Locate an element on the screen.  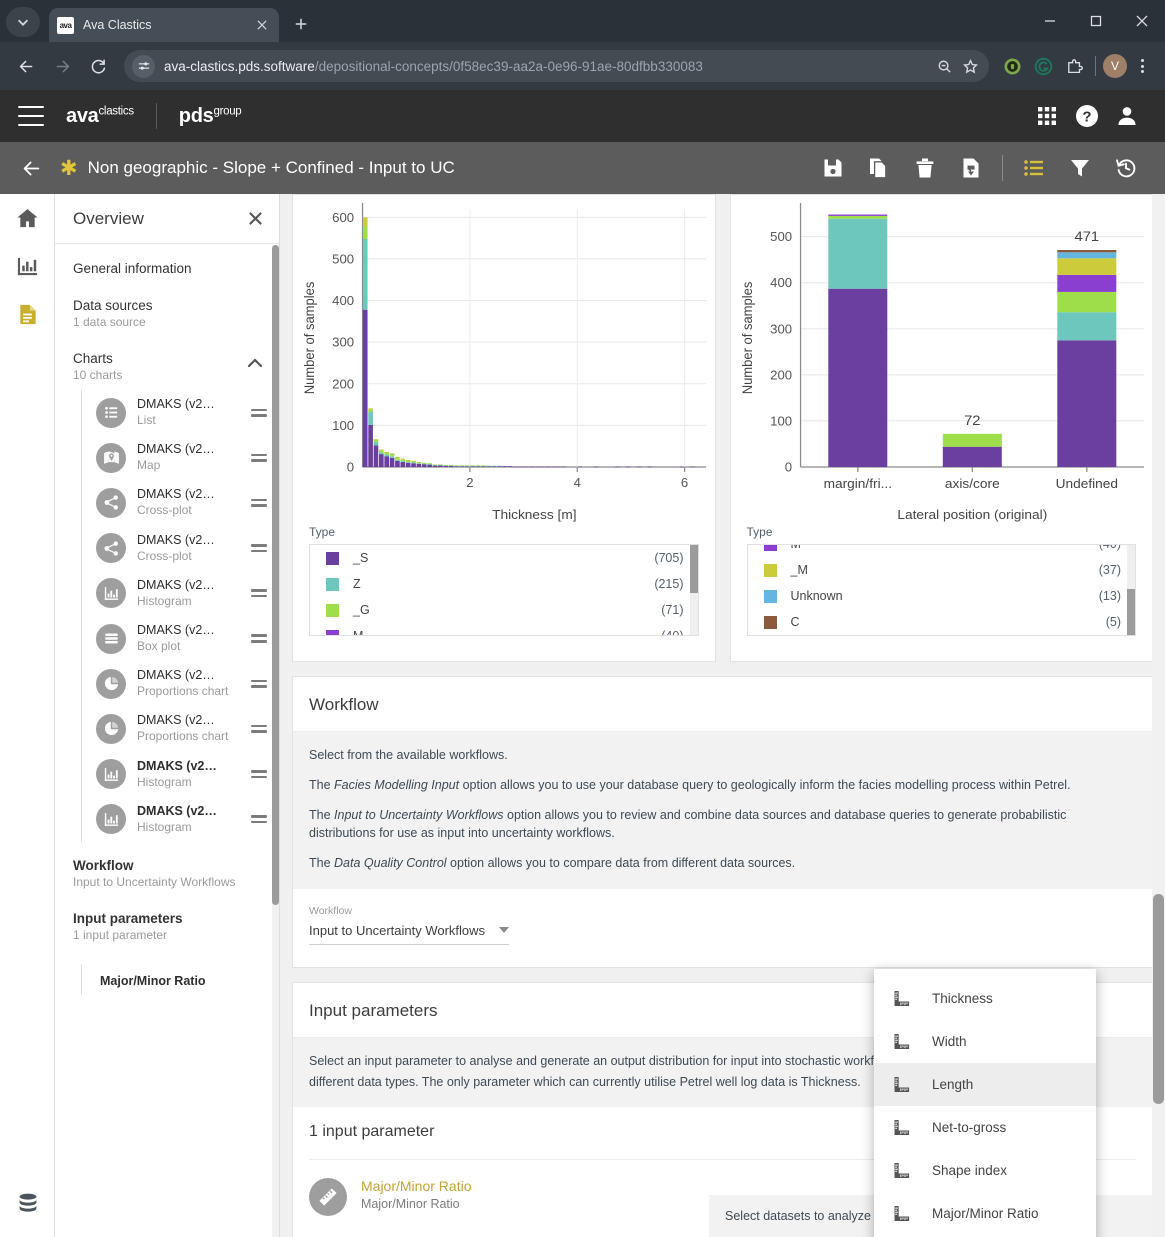
close-icon is located at coordinates (255, 218).